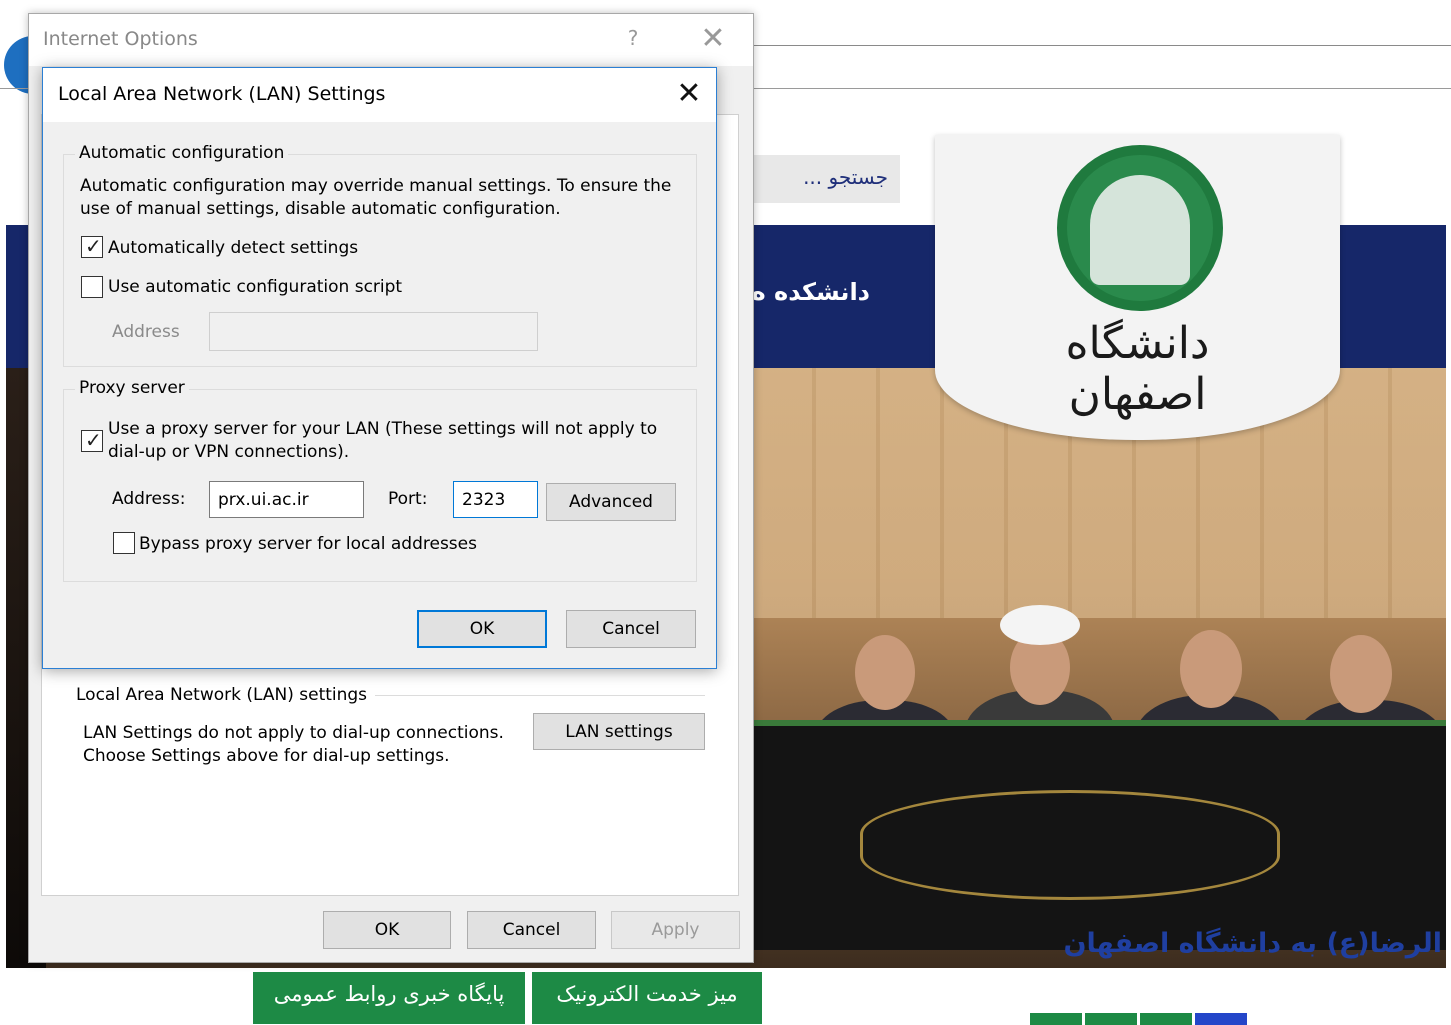  Describe the element at coordinates (495, 499) in the screenshot. I see `proxy-port-input` at that location.